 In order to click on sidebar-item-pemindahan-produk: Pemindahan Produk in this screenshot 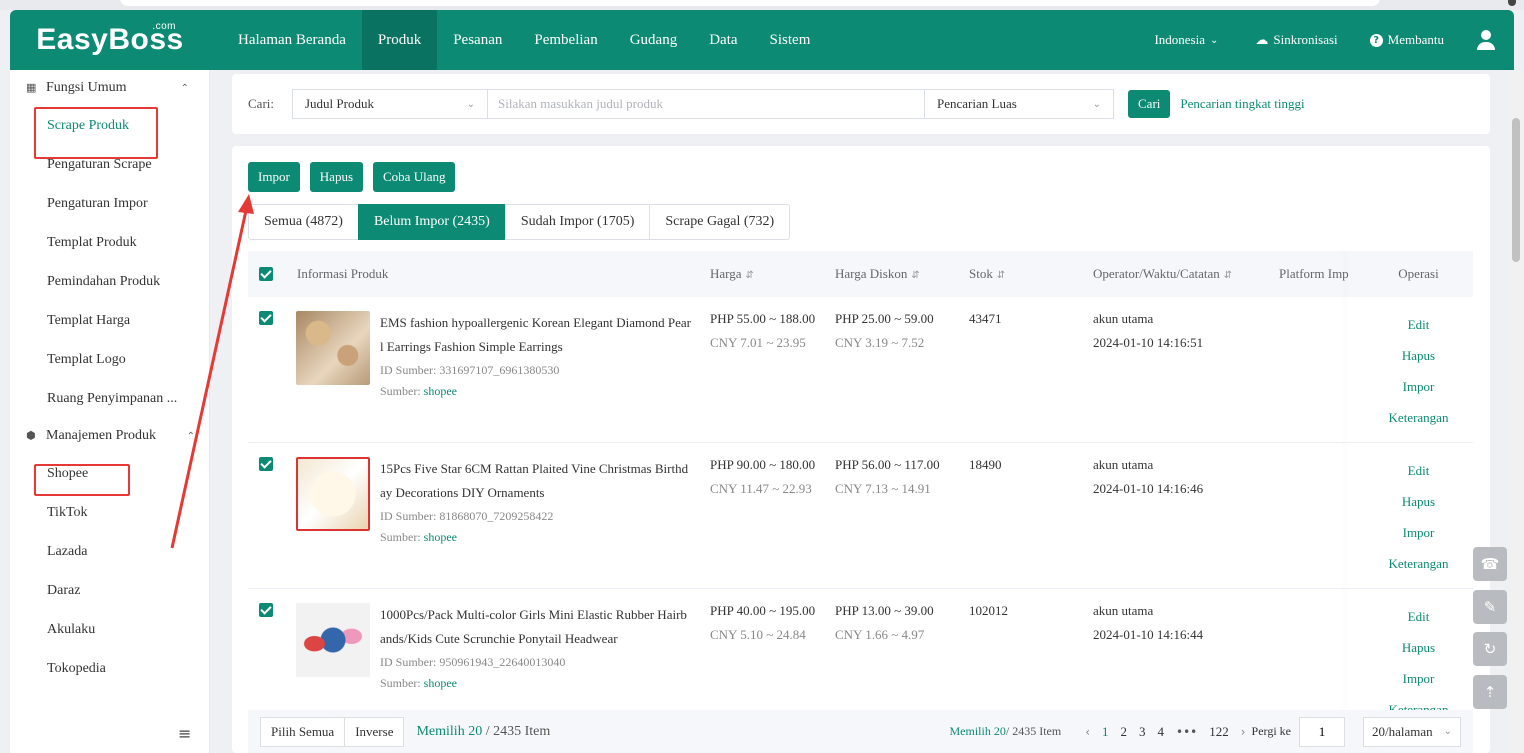, I will do `click(109, 281)`.